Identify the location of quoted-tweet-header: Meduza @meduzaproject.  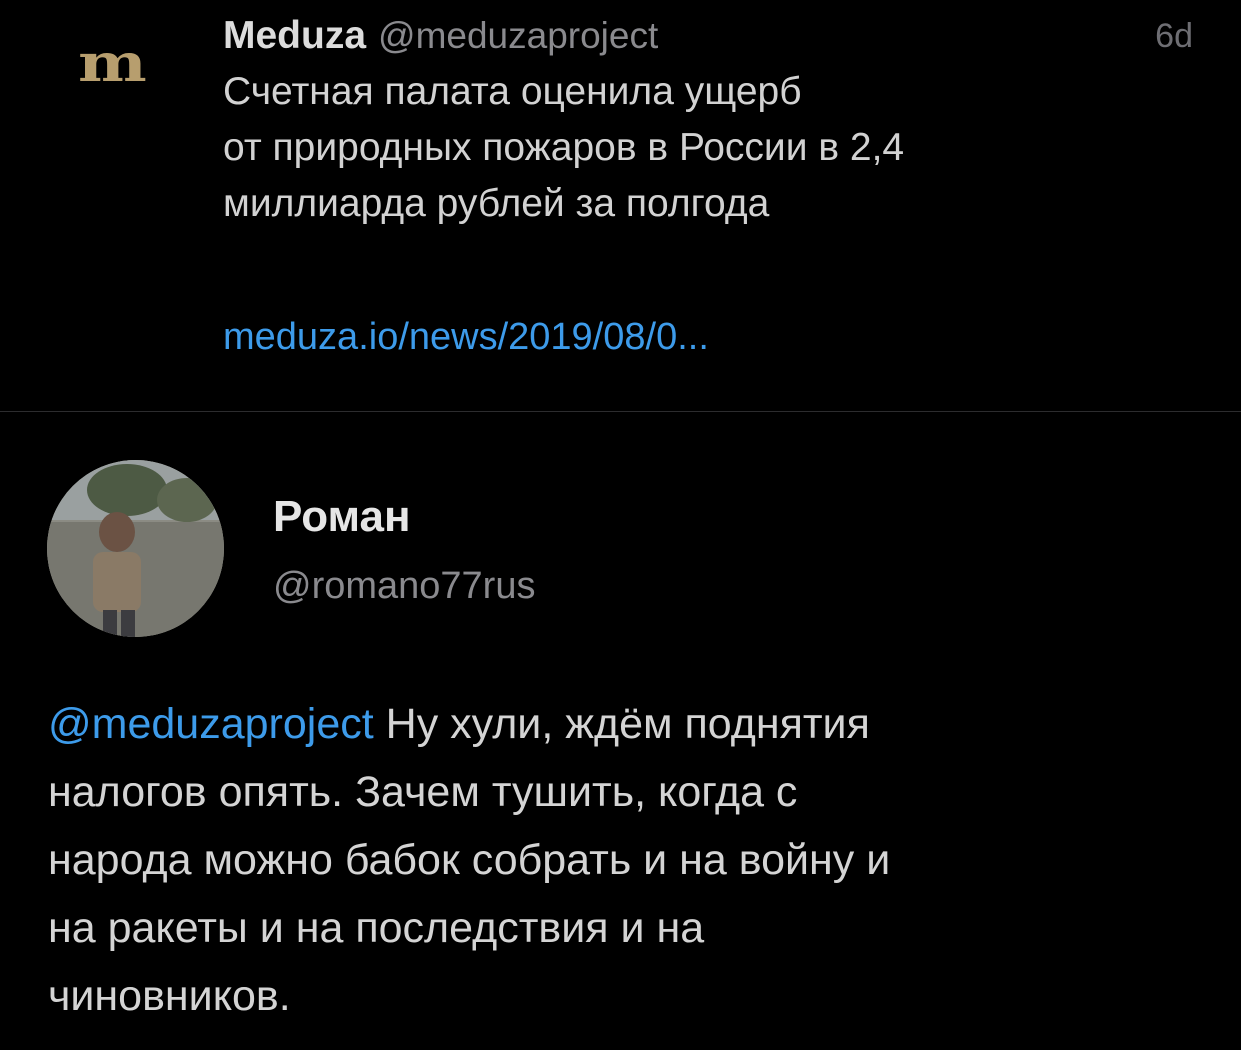
(440, 36).